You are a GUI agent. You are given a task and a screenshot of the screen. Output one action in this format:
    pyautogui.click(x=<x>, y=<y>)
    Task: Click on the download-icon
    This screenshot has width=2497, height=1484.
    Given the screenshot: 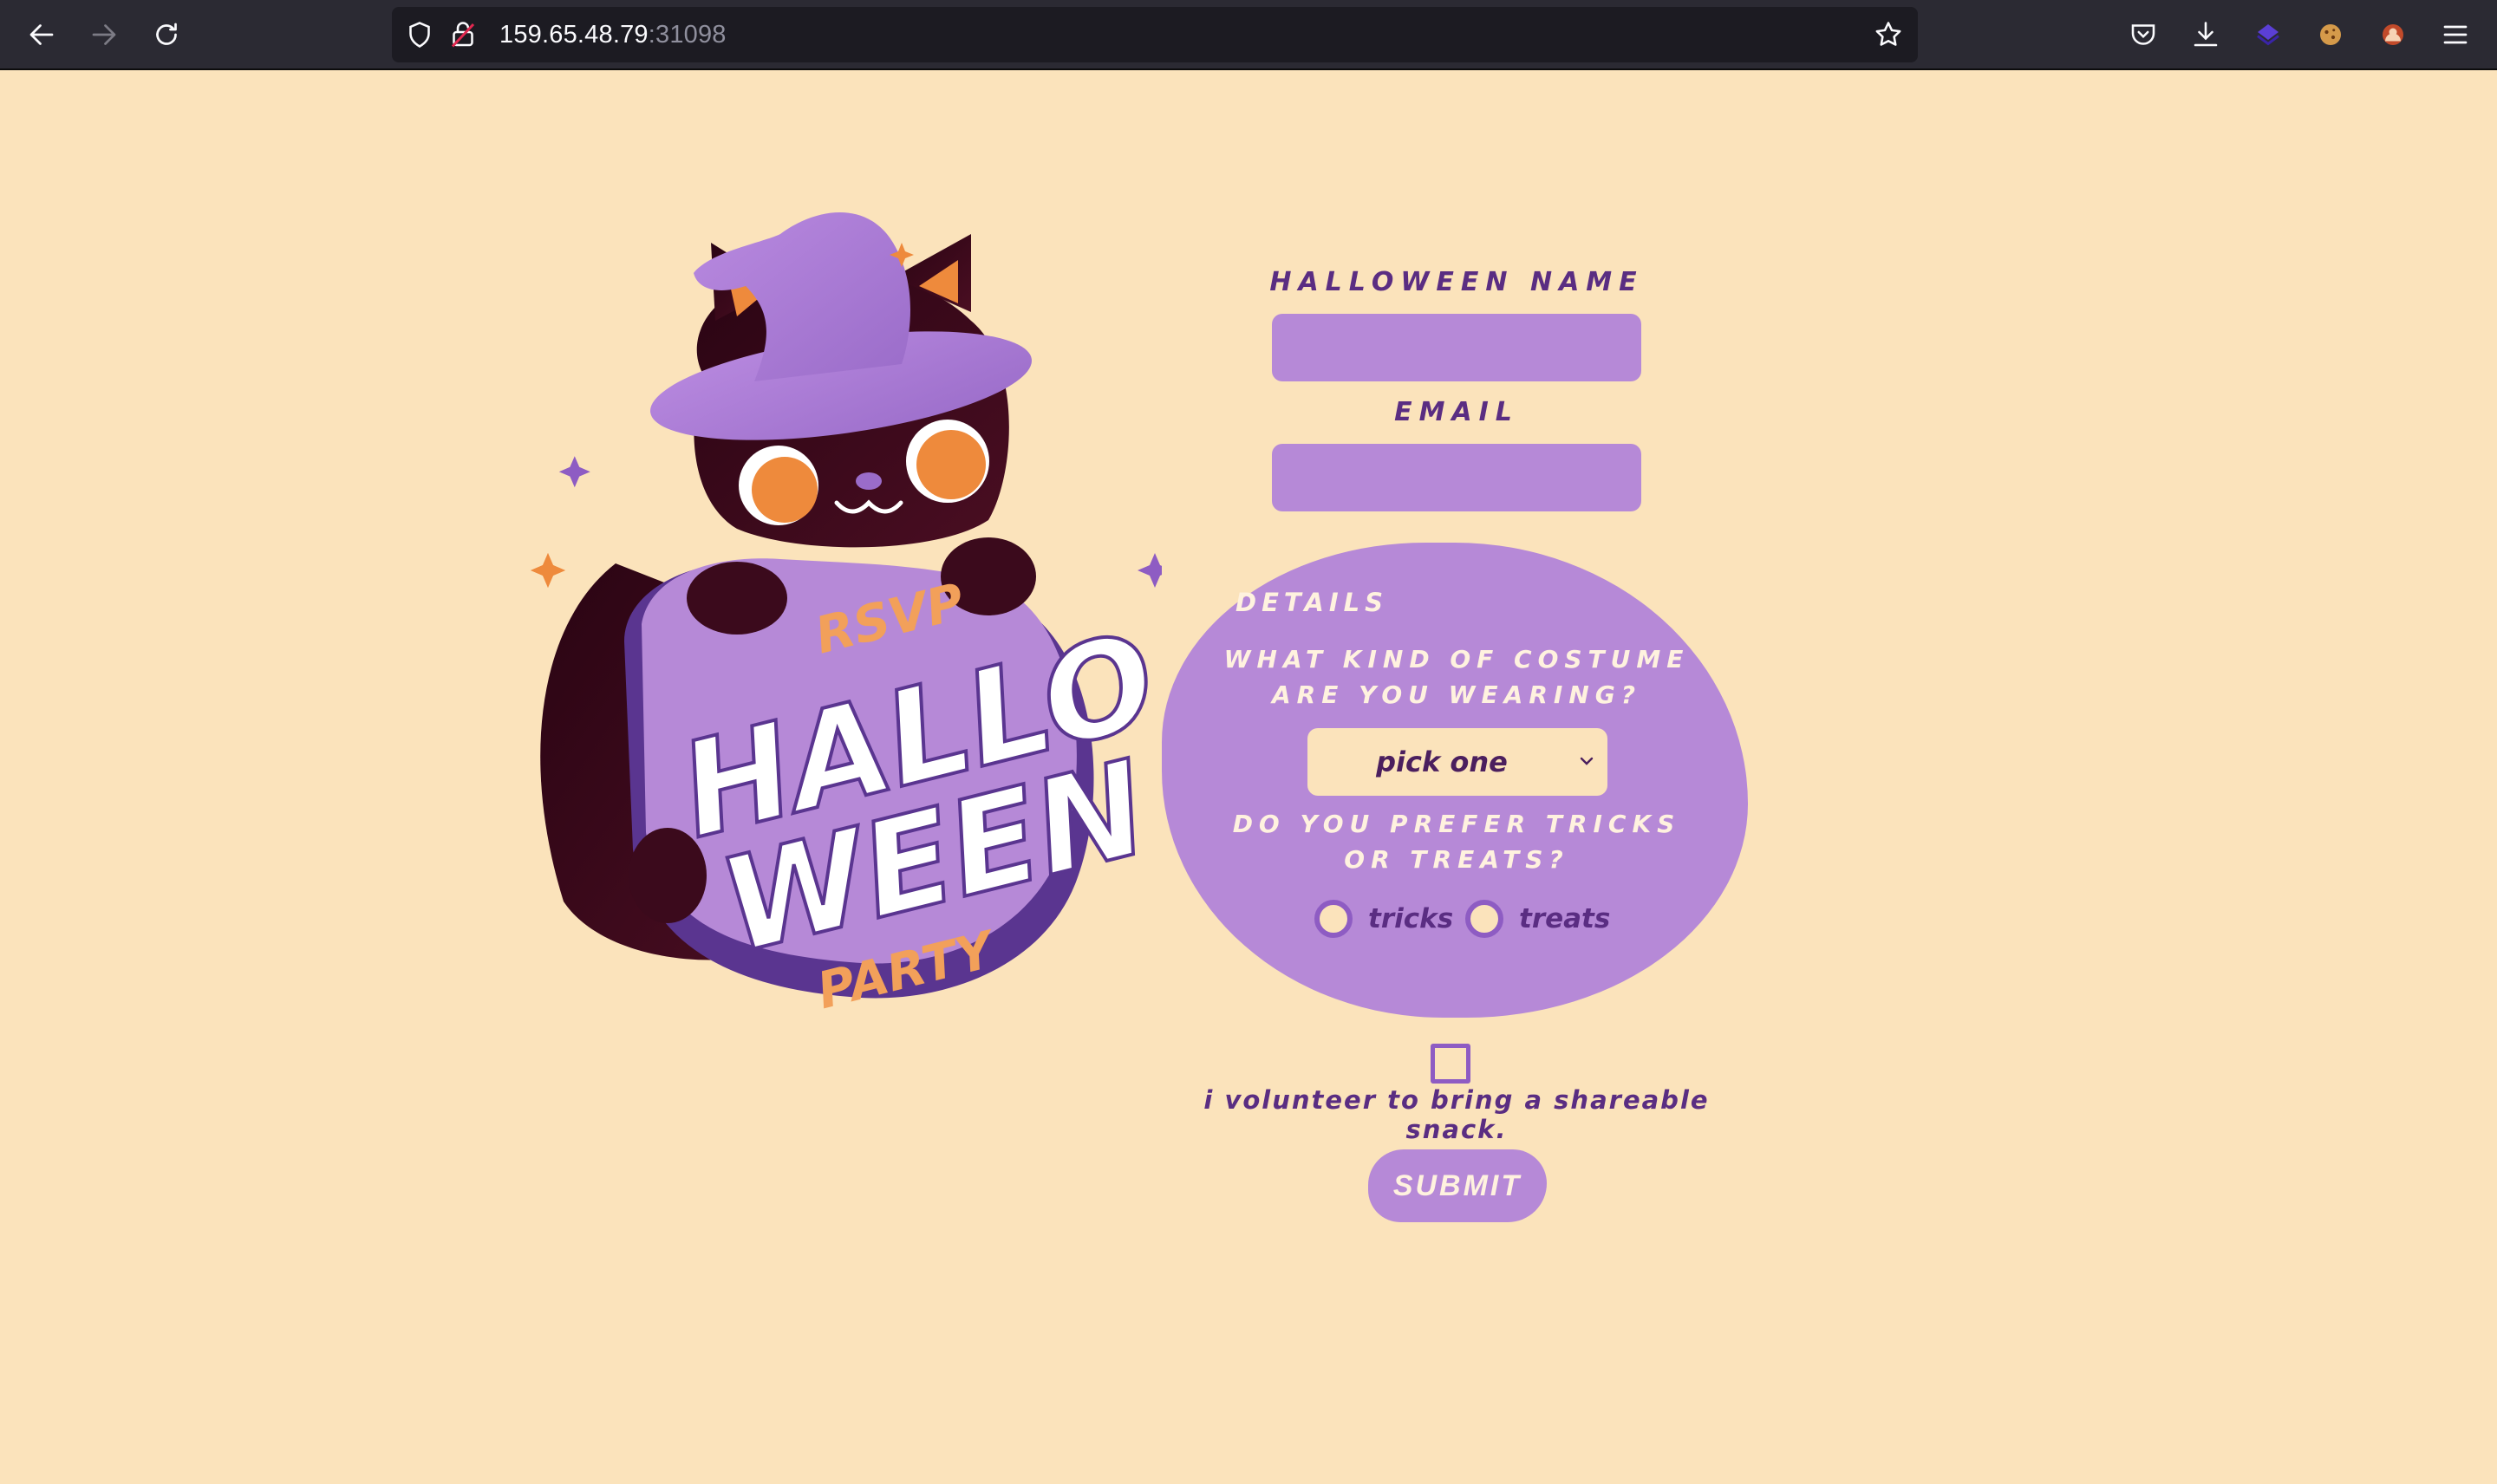 What is the action you would take?
    pyautogui.click(x=2206, y=34)
    